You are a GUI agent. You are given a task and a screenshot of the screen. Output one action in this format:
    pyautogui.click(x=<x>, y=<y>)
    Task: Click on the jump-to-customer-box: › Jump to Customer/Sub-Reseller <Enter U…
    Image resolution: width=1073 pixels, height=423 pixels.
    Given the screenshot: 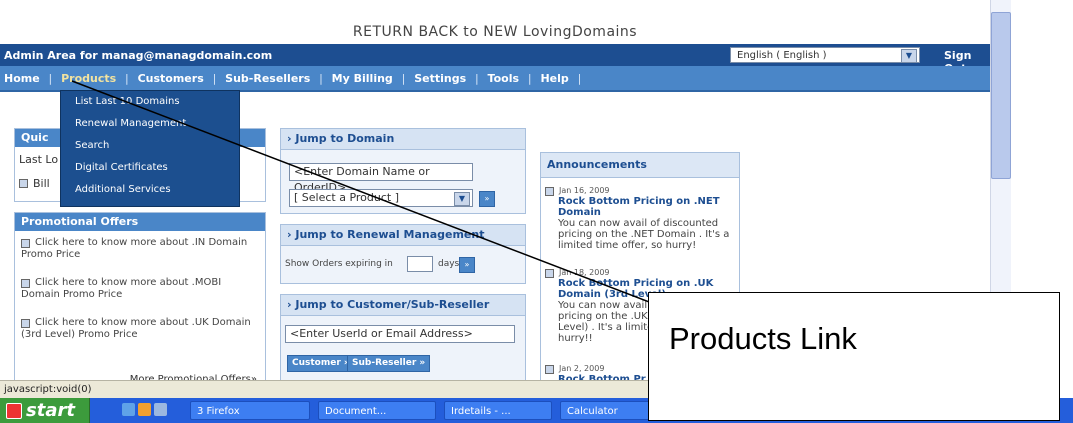 What is the action you would take?
    pyautogui.click(x=403, y=338)
    